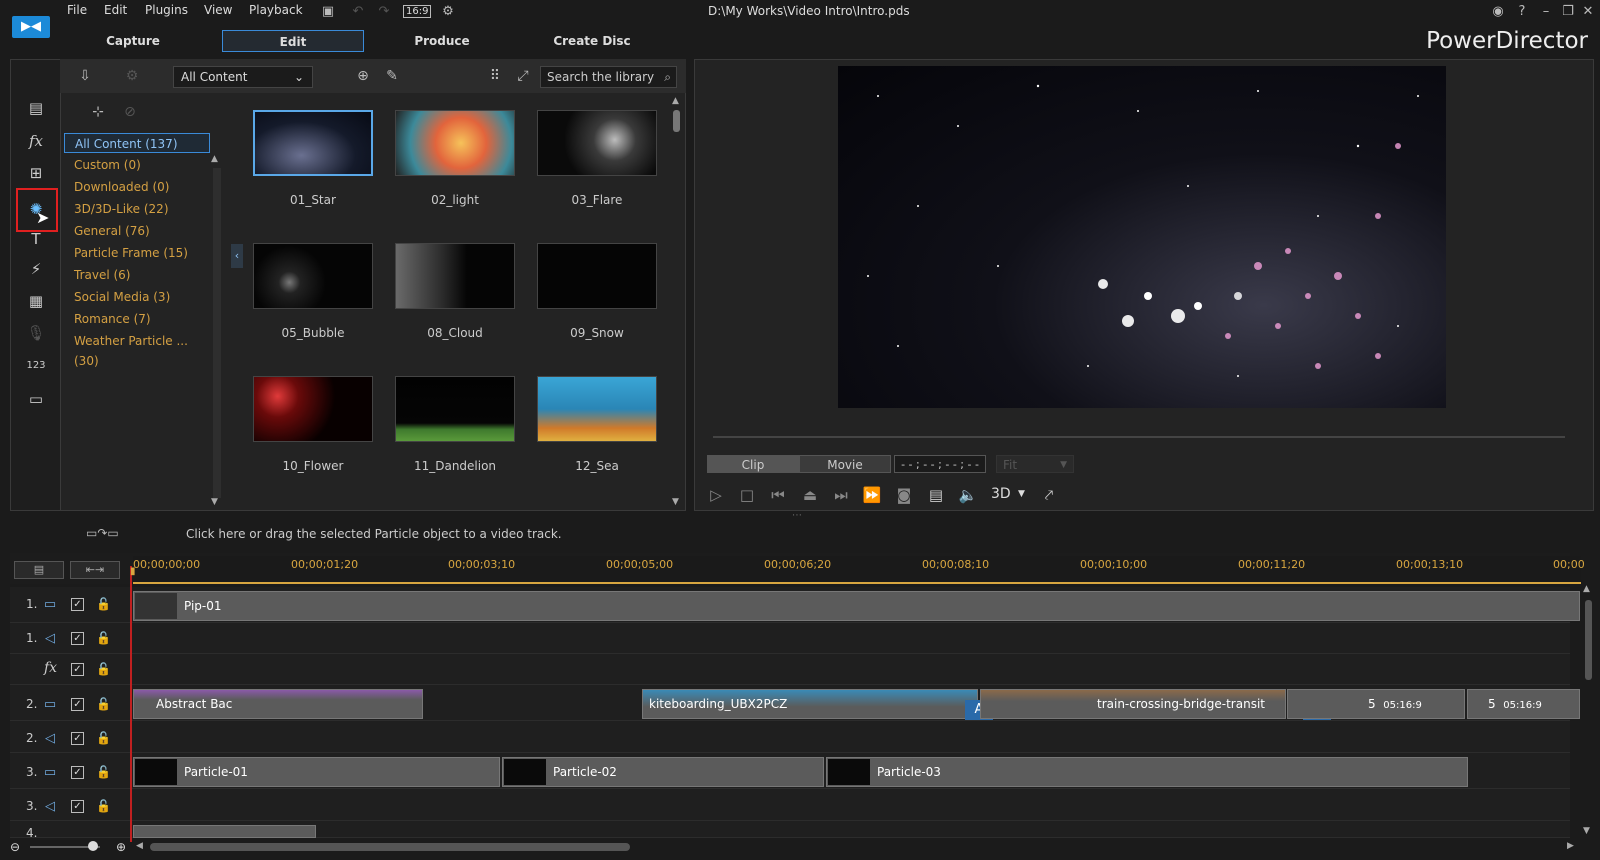  What do you see at coordinates (358, 12) in the screenshot?
I see `undo-icon: ↶` at bounding box center [358, 12].